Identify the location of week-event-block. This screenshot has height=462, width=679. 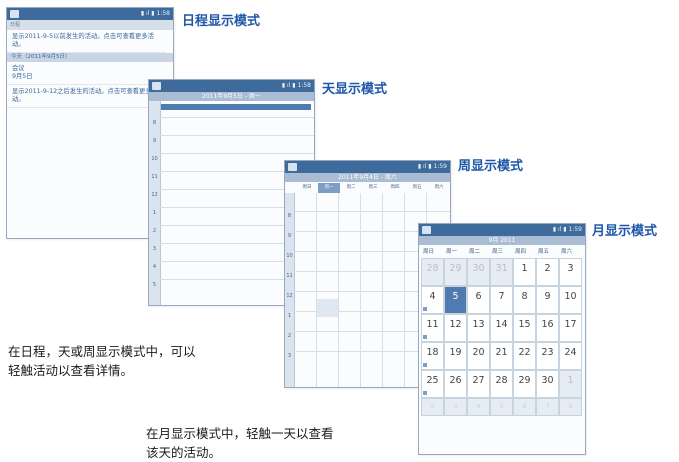
(327, 308).